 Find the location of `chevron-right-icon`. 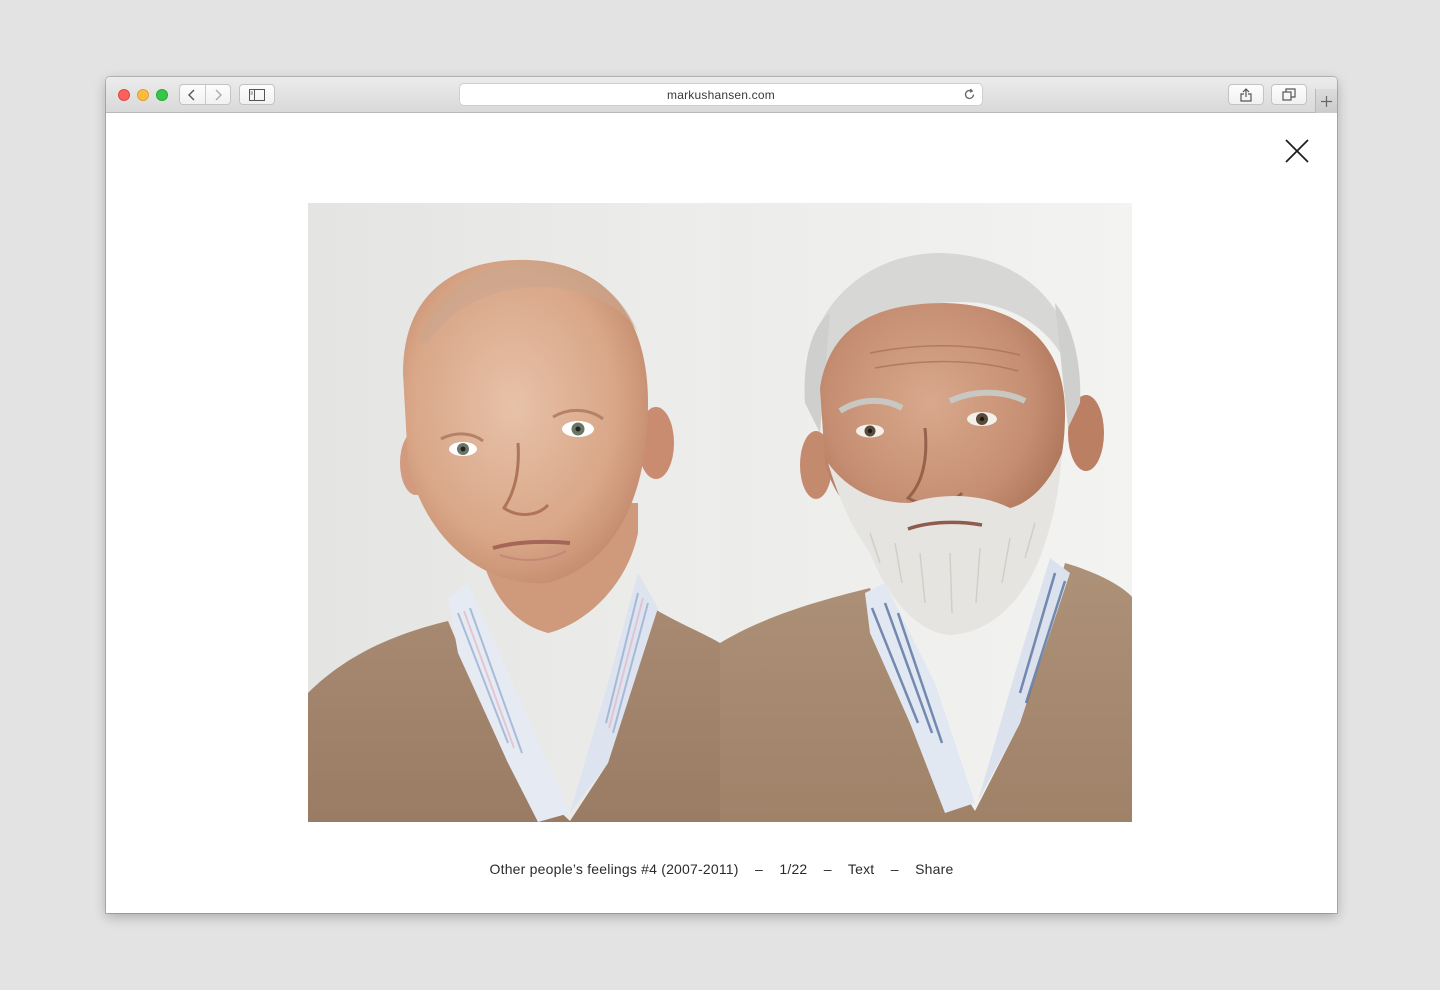

chevron-right-icon is located at coordinates (218, 94).